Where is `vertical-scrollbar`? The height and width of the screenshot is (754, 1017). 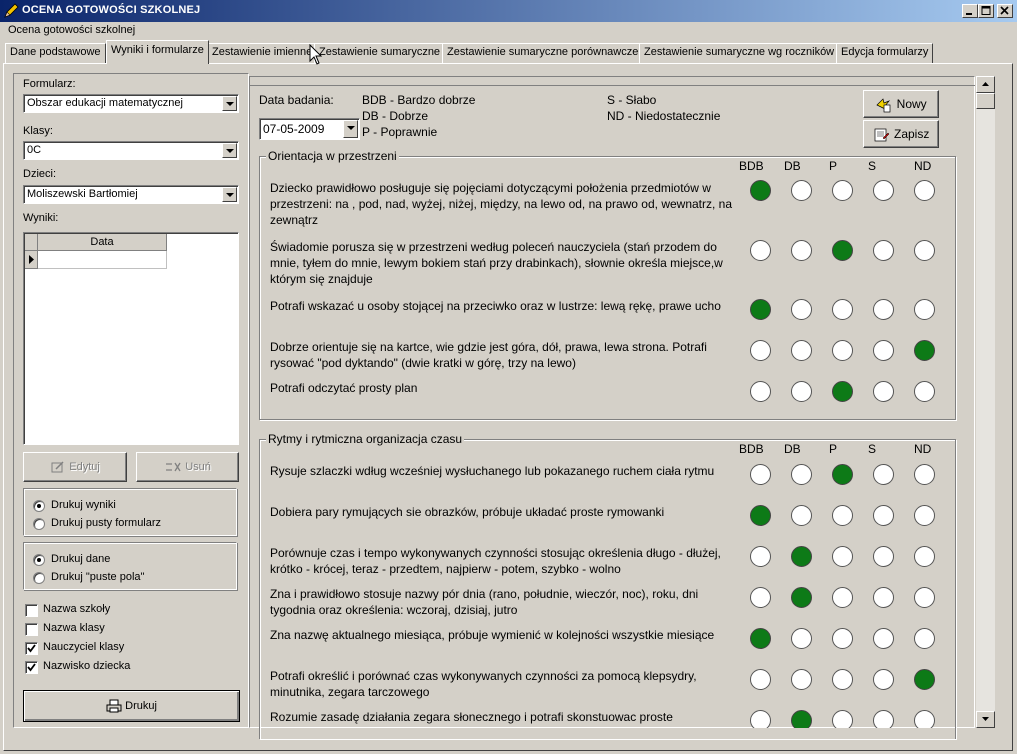 vertical-scrollbar is located at coordinates (985, 402).